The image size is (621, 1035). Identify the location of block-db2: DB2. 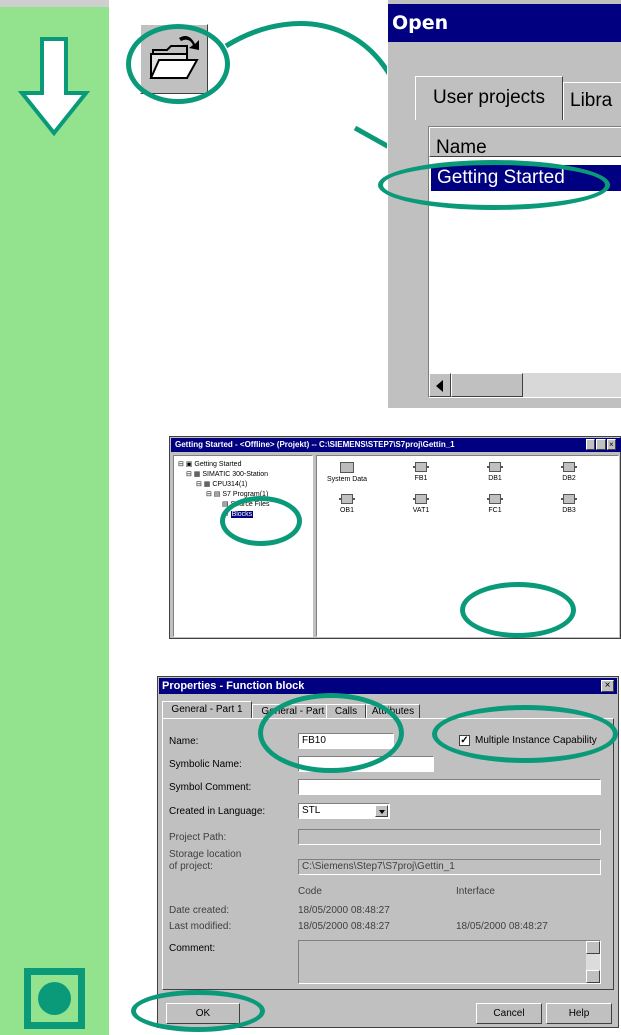
(569, 472).